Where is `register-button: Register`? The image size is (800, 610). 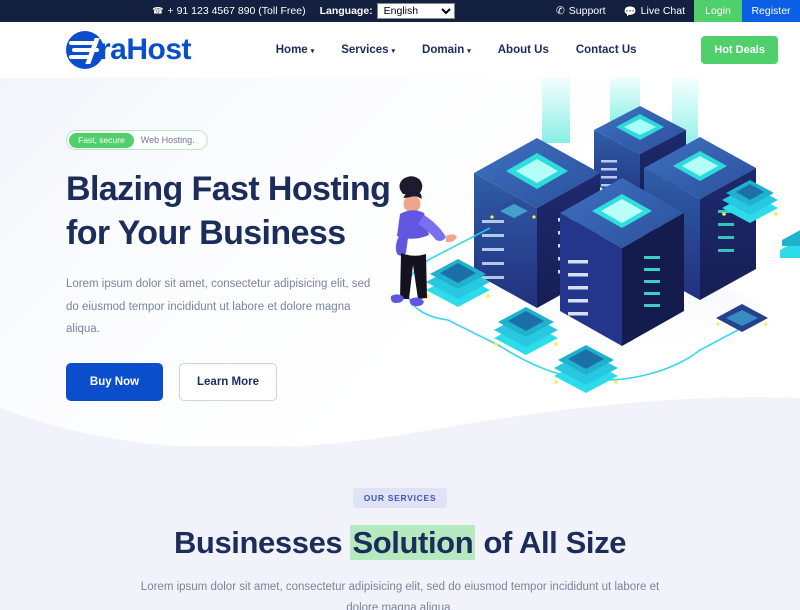
register-button: Register is located at coordinates (771, 11).